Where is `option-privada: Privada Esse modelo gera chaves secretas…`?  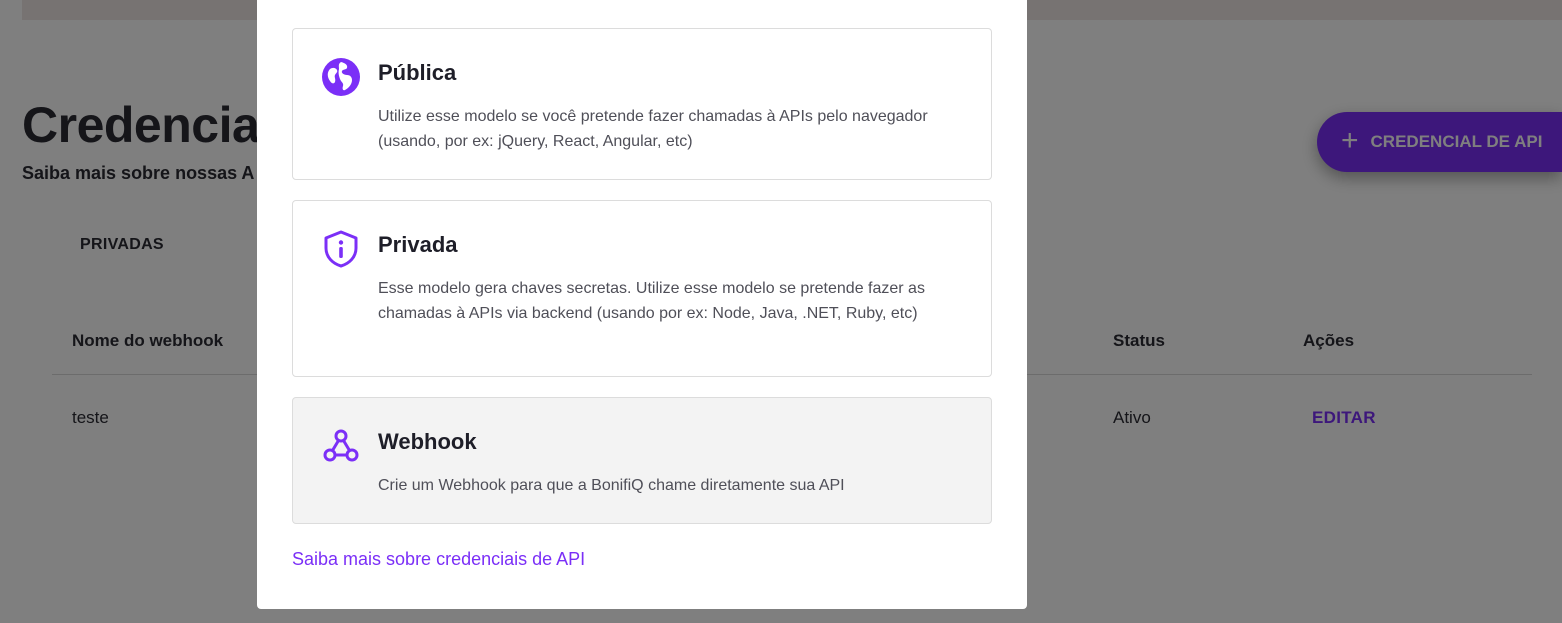
option-privada: Privada Esse modelo gera chaves secretas… is located at coordinates (642, 288).